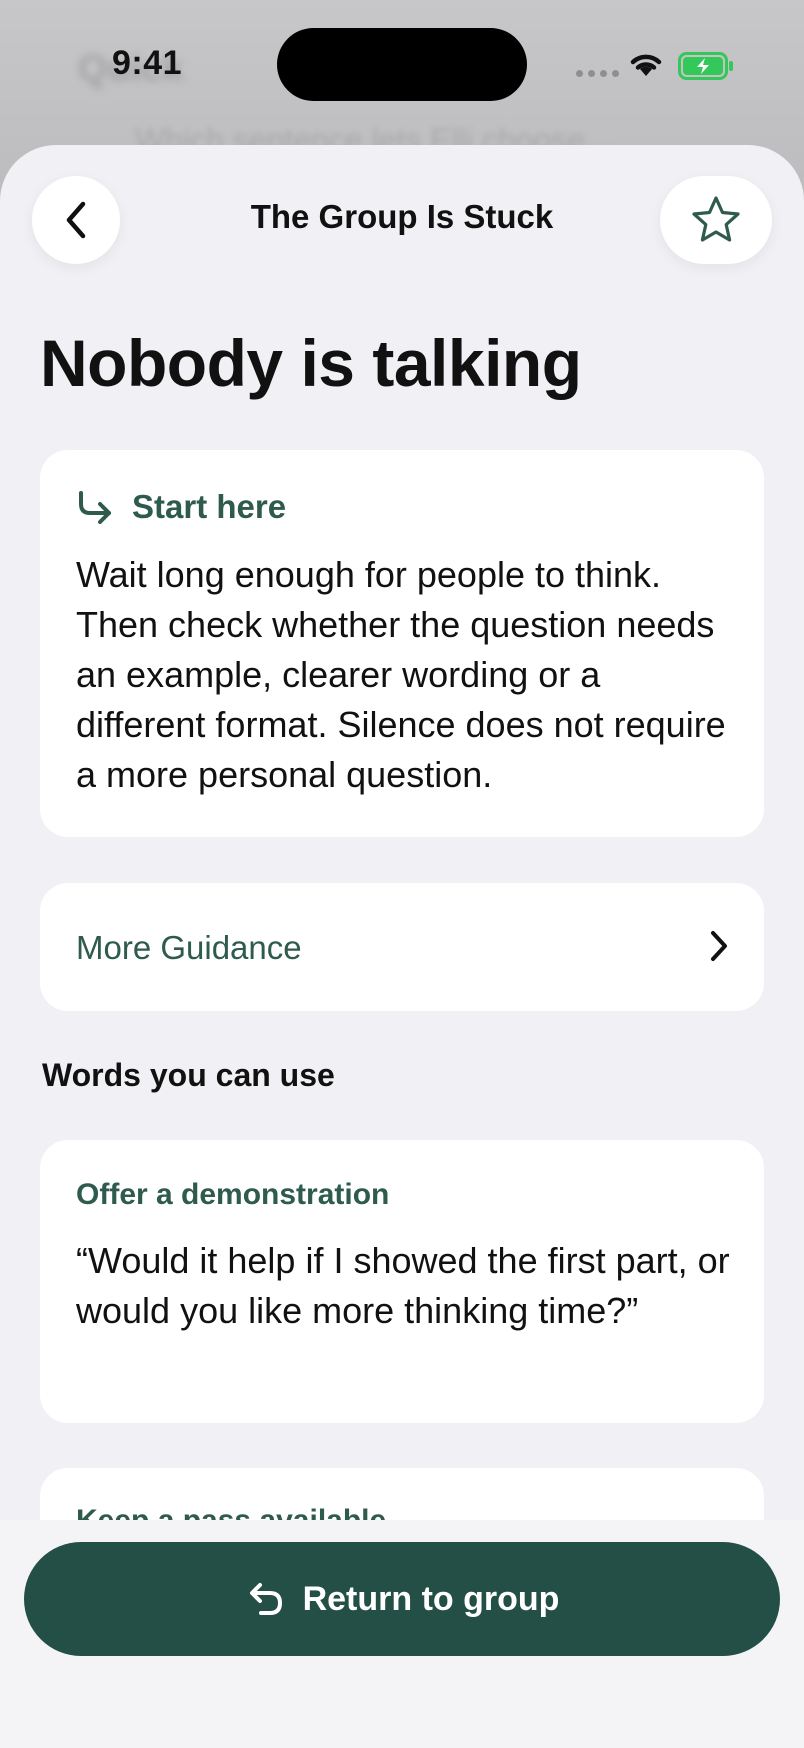 The height and width of the screenshot is (1748, 804). Describe the element at coordinates (719, 946) in the screenshot. I see `chevron-right-icon` at that location.